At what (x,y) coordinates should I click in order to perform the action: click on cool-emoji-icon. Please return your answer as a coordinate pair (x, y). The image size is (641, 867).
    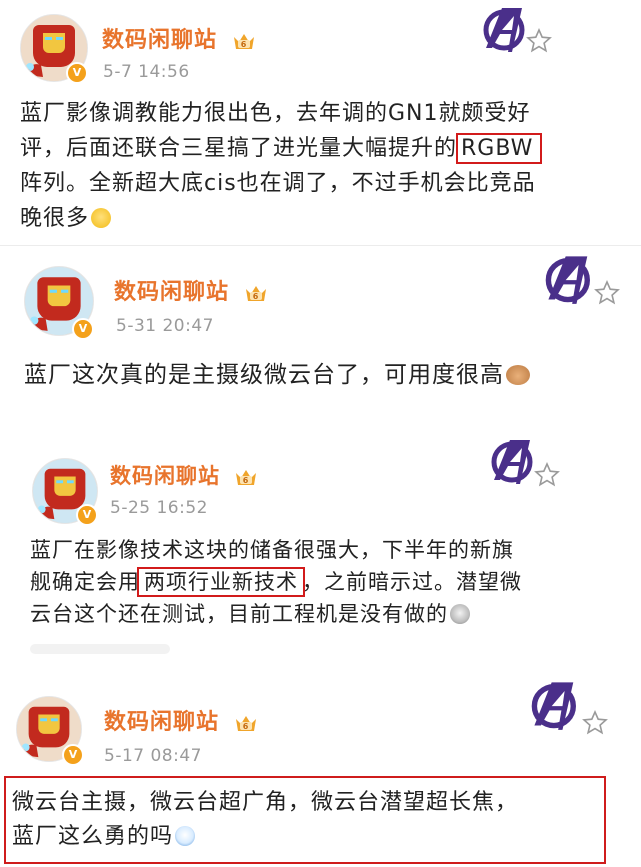
    Looking at the image, I should click on (460, 614).